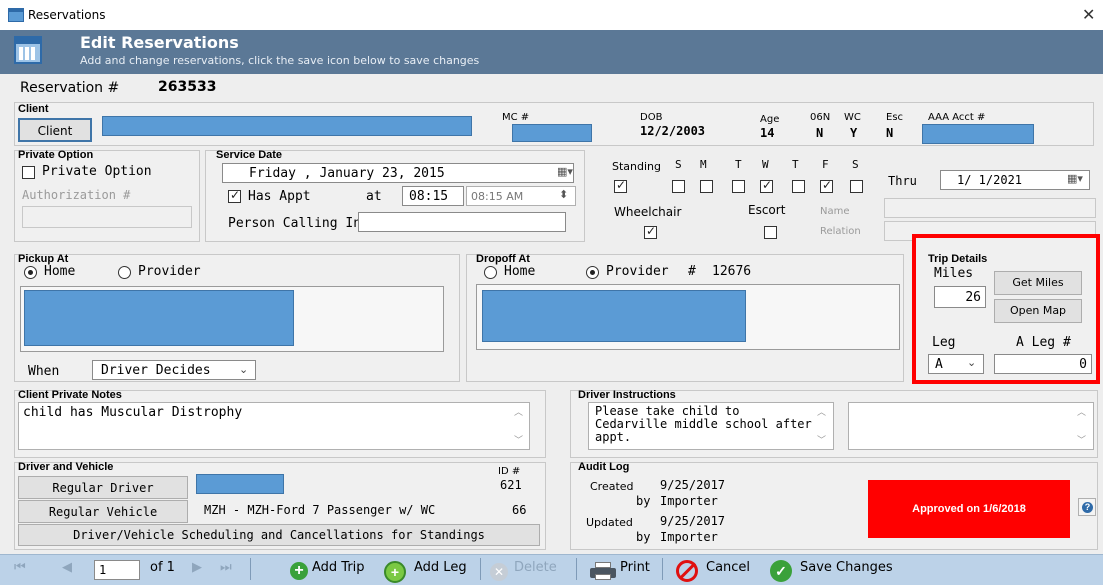 The width and height of the screenshot is (1103, 585). Describe the element at coordinates (609, 522) in the screenshot. I see `updated-label: Updated` at that location.